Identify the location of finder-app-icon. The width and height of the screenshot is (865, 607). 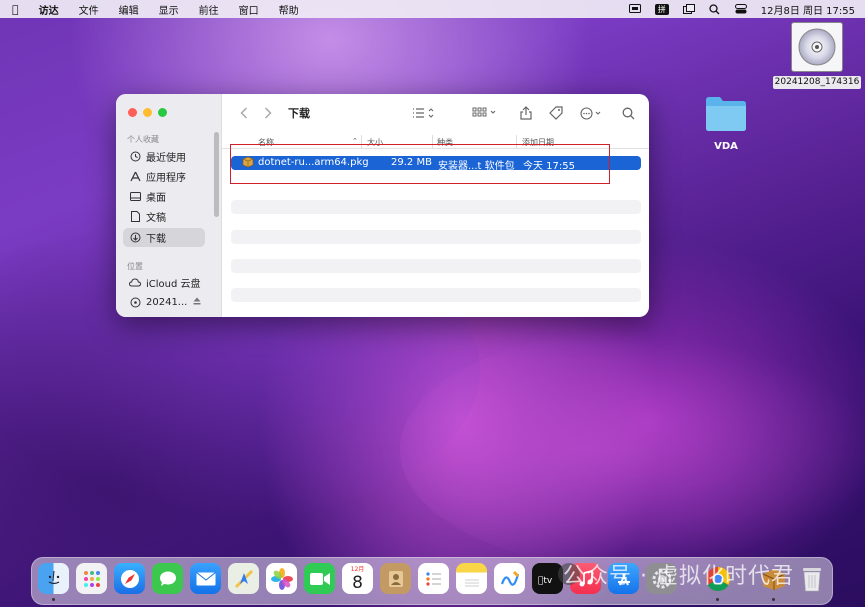
(53, 578).